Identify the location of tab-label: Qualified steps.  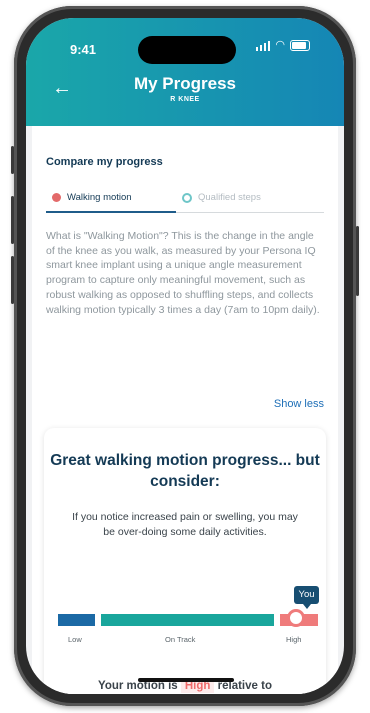
(229, 197).